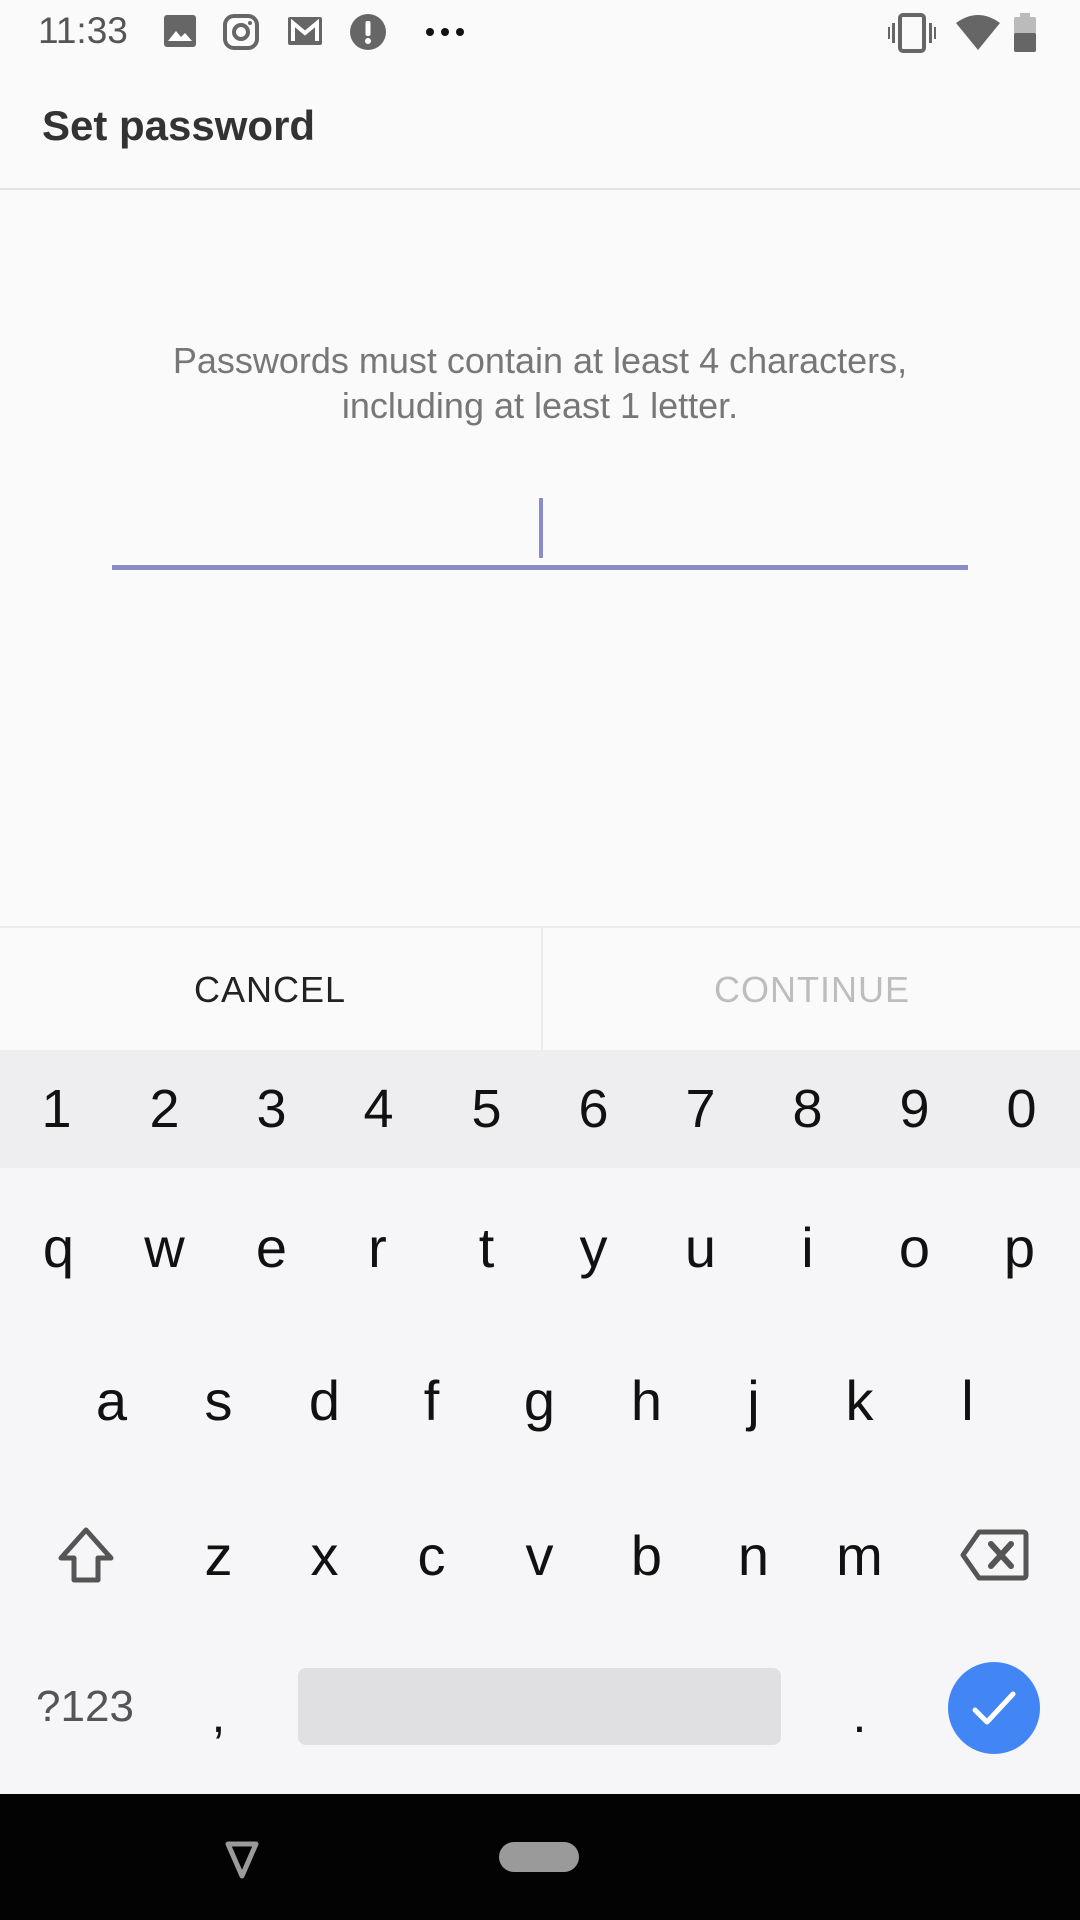 This screenshot has height=1920, width=1080. What do you see at coordinates (305, 33) in the screenshot?
I see `gmail-icon` at bounding box center [305, 33].